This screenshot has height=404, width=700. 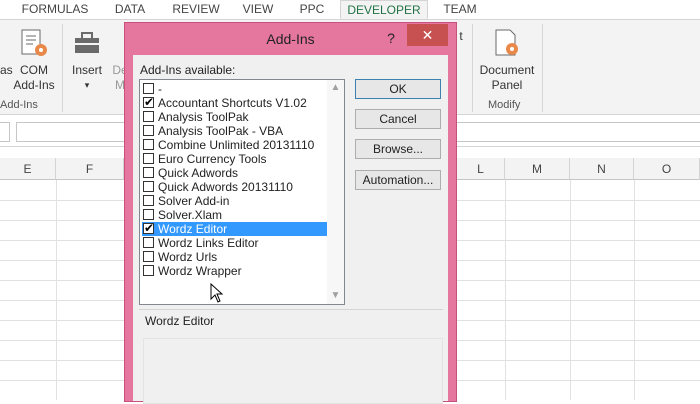 I want to click on tab-view: VIEW, so click(x=258, y=9).